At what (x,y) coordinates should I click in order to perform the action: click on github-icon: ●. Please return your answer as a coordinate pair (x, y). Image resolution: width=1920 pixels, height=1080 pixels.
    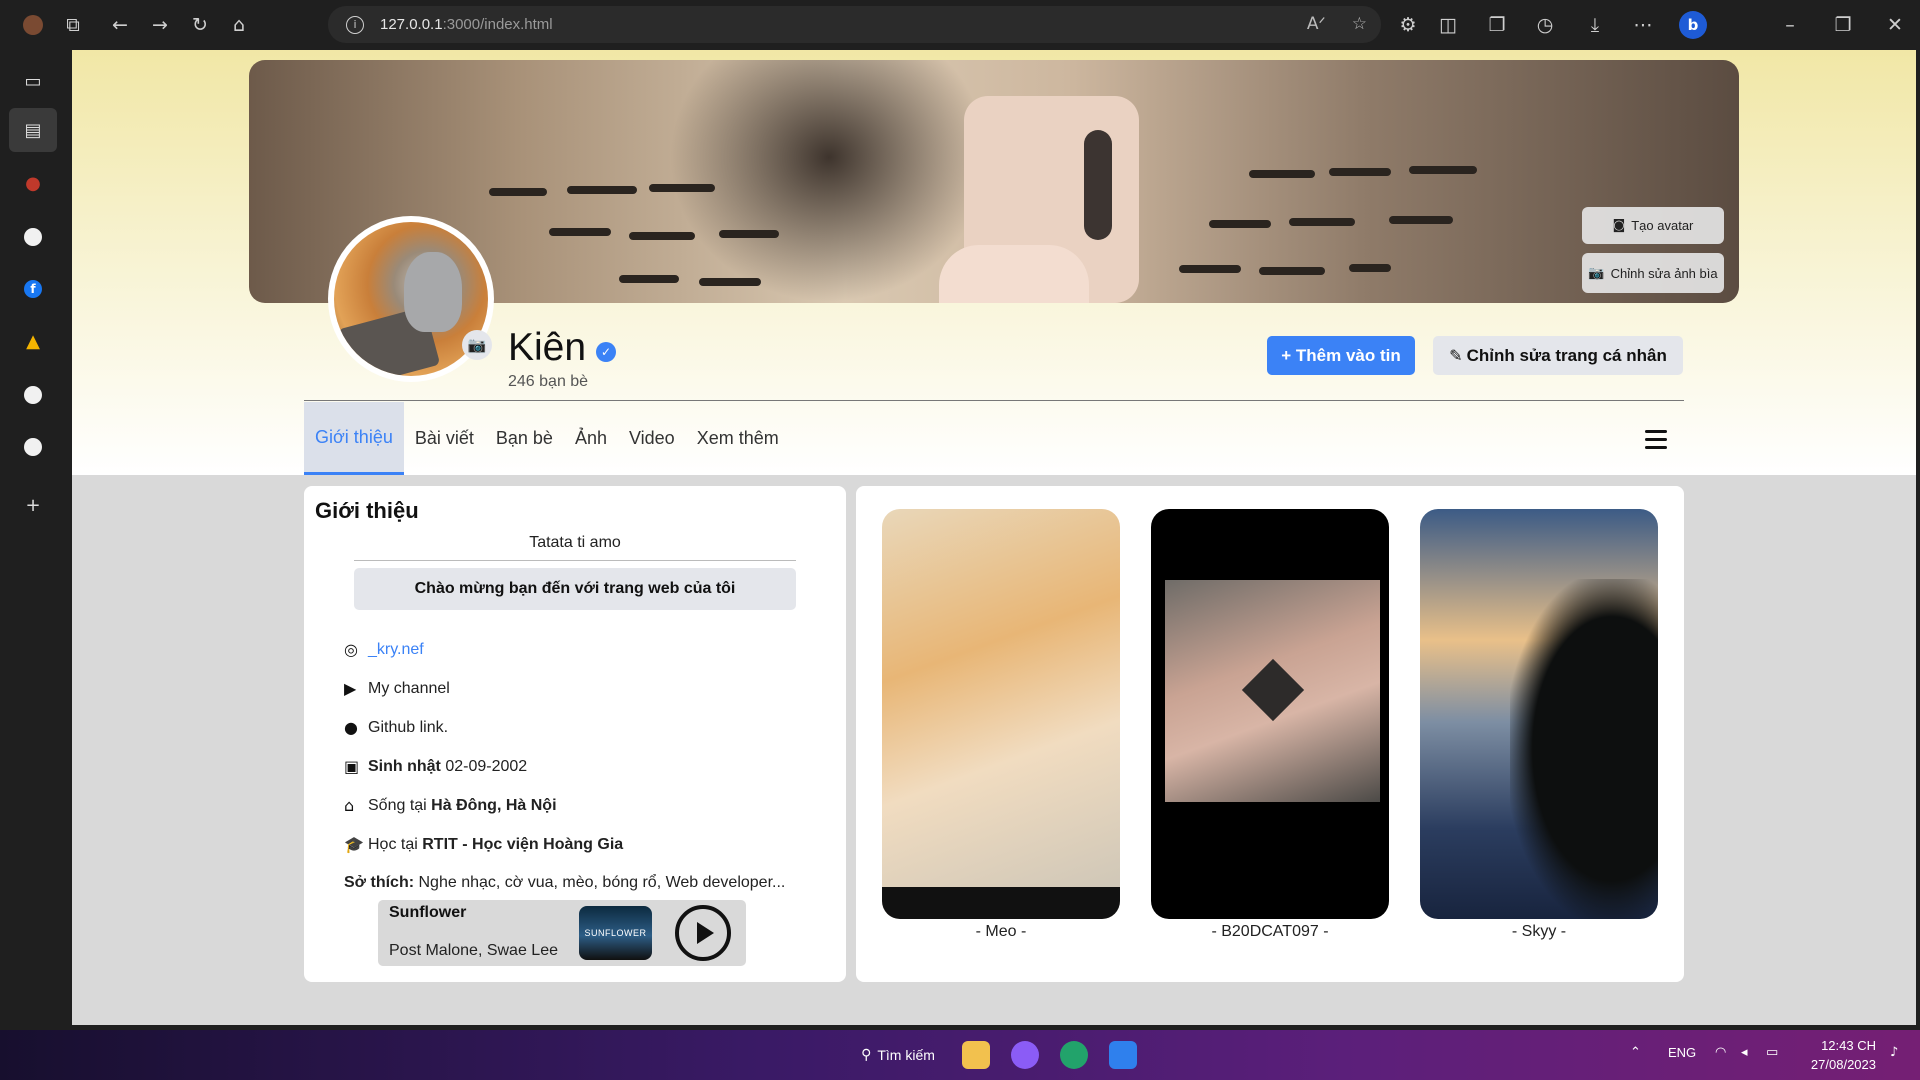
    Looking at the image, I should click on (351, 727).